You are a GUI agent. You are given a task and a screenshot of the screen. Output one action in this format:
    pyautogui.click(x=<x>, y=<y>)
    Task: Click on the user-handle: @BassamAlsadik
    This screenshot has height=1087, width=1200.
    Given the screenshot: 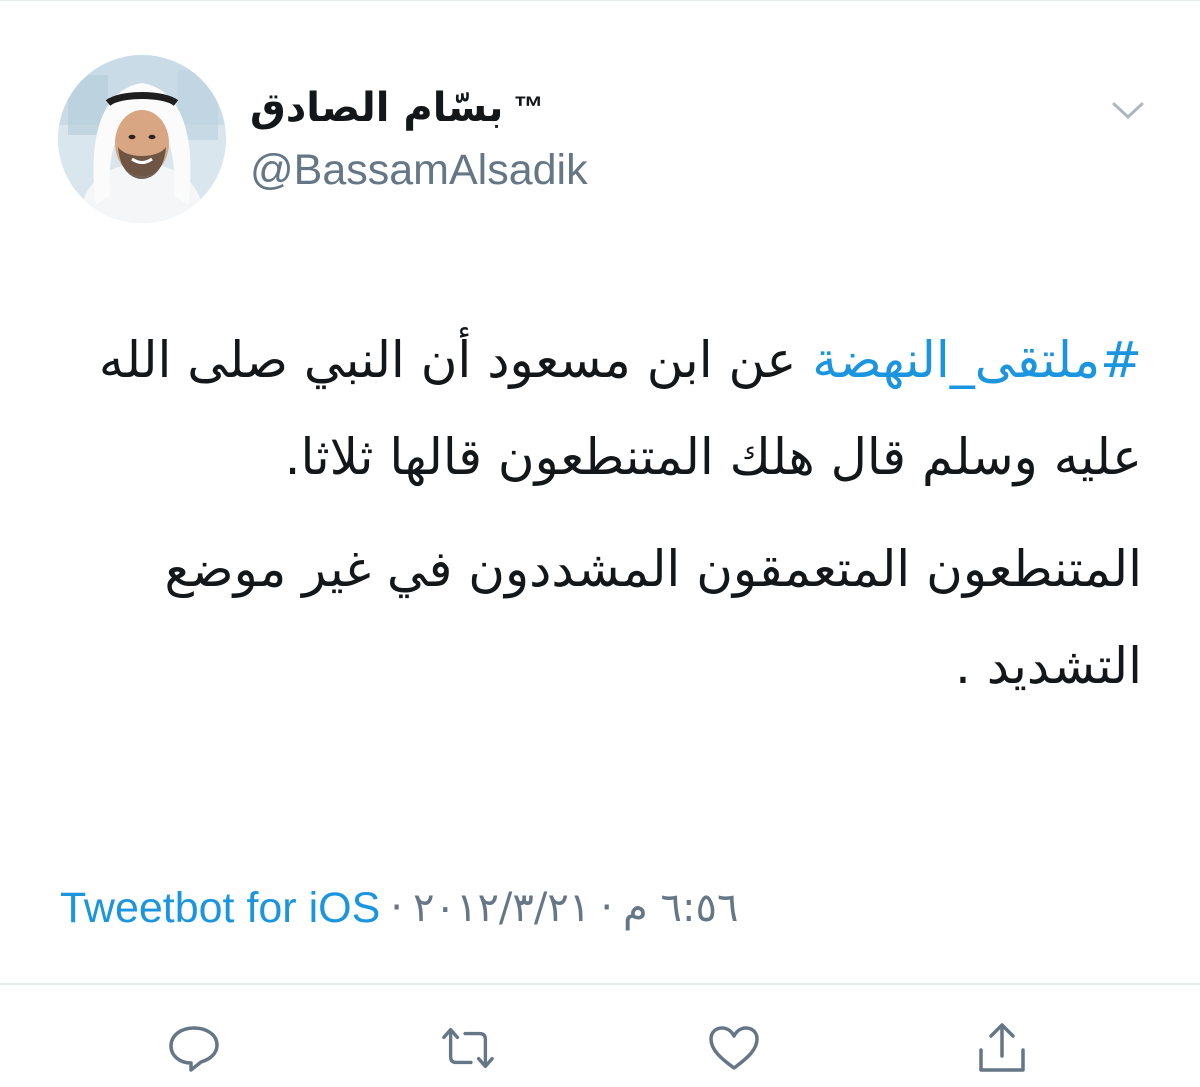 What is the action you would take?
    pyautogui.click(x=550, y=170)
    